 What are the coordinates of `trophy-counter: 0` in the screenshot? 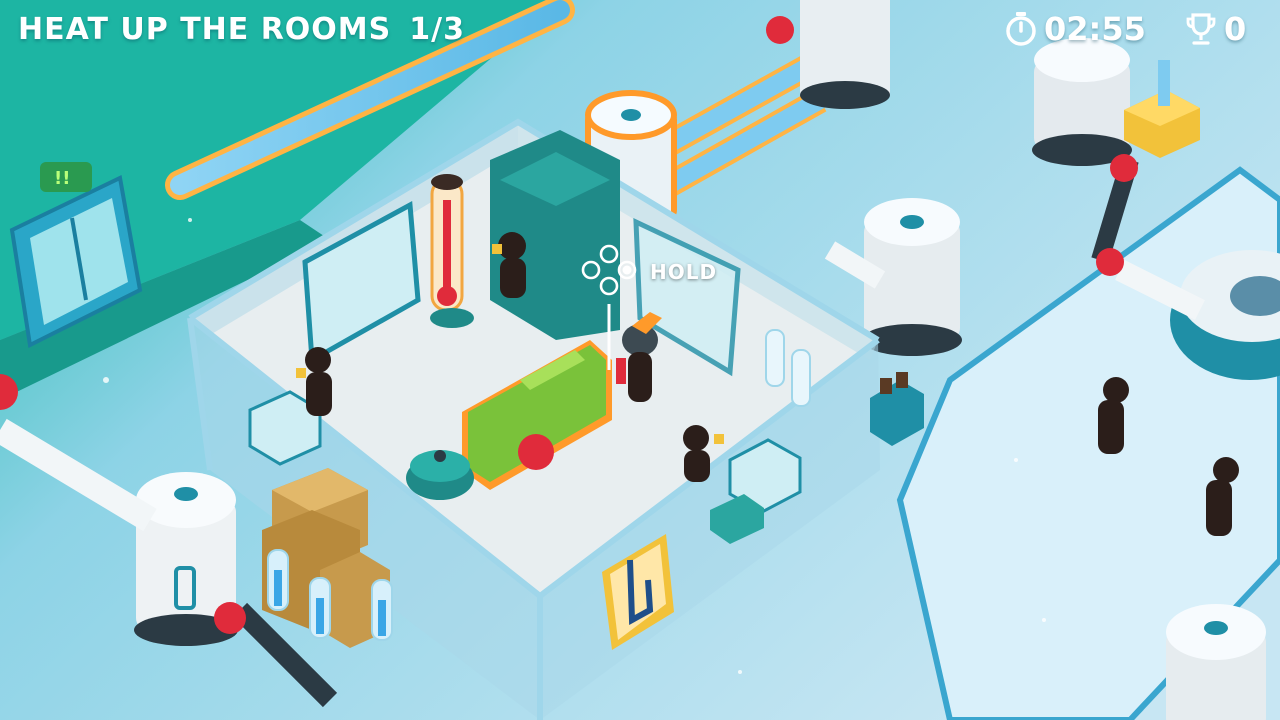 It's located at (1216, 29).